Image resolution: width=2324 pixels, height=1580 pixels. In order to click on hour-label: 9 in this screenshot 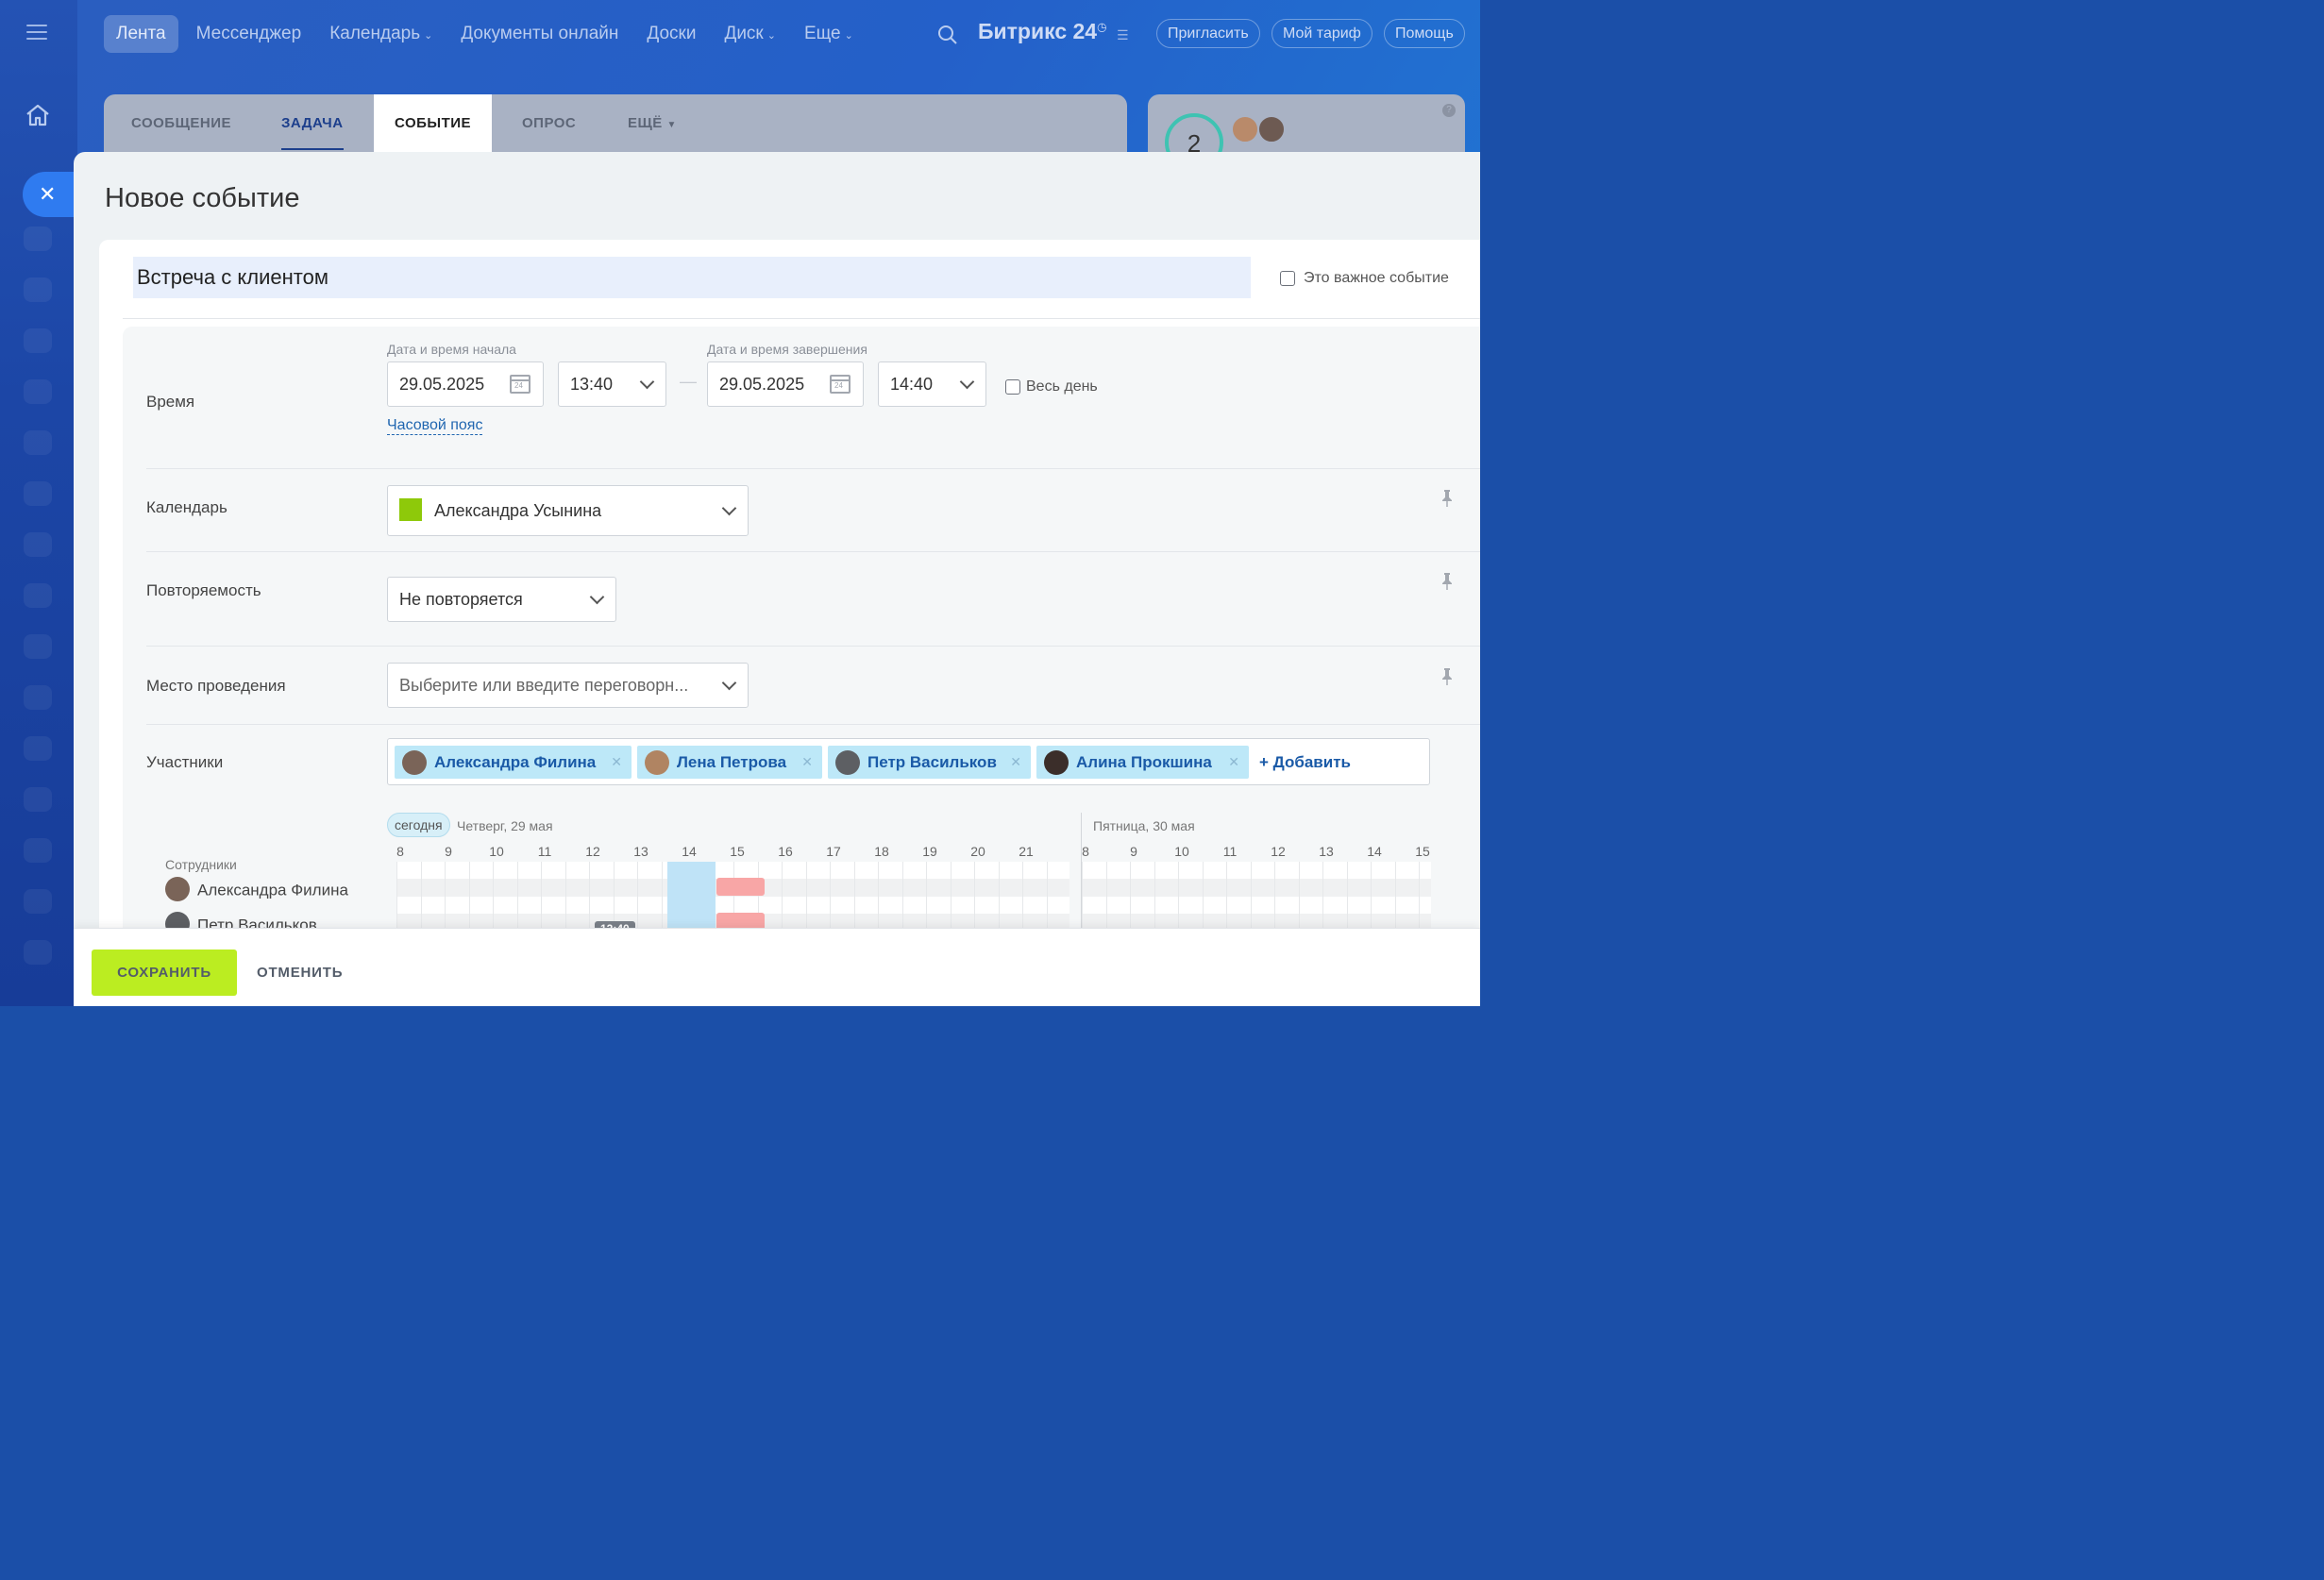, I will do `click(1133, 852)`.